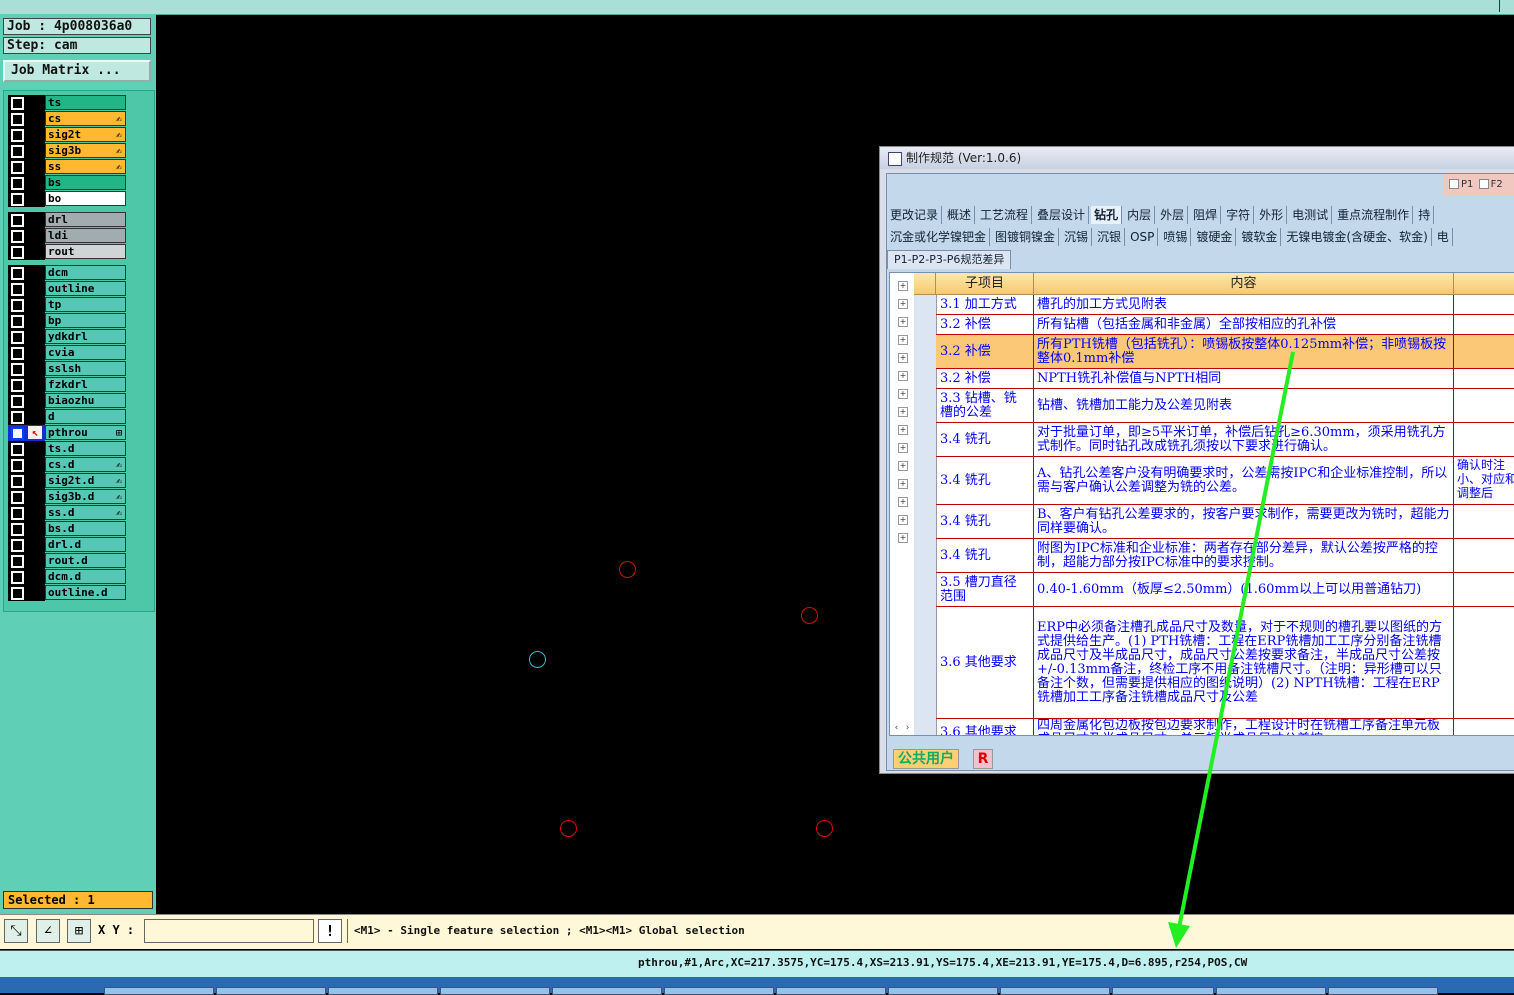 The width and height of the screenshot is (1514, 995). Describe the element at coordinates (85, 336) in the screenshot. I see `layer-name: ydkdrl` at that location.